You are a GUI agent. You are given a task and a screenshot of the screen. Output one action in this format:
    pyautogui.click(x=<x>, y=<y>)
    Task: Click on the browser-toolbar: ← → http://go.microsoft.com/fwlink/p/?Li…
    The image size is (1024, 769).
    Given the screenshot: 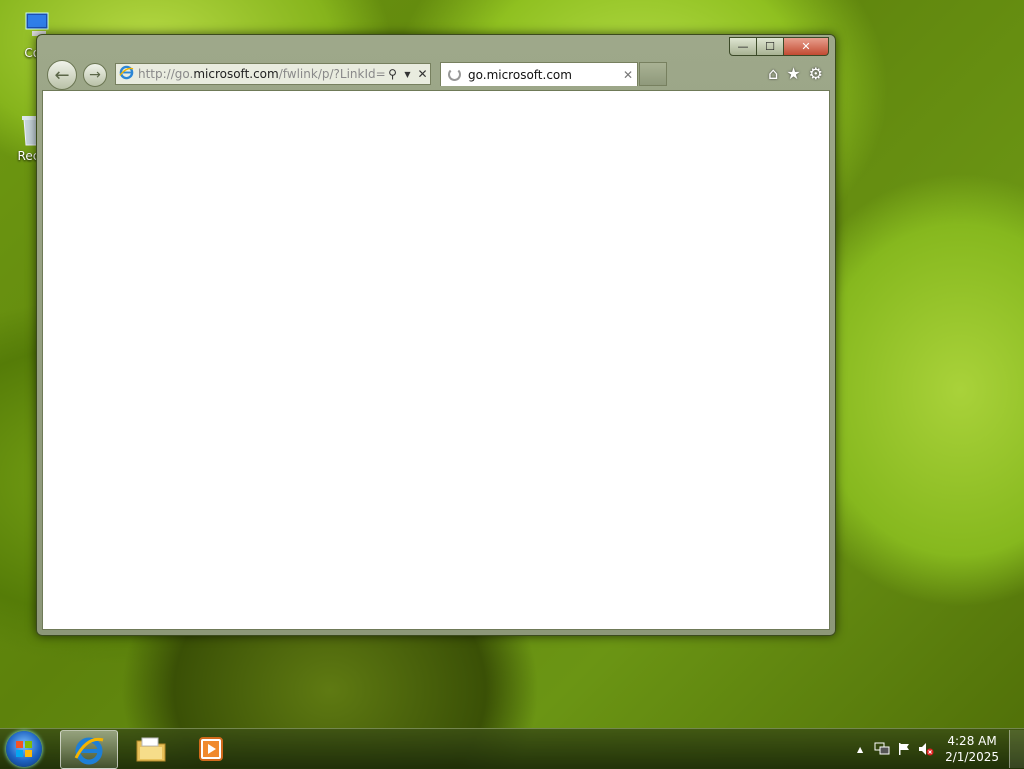 What is the action you would take?
    pyautogui.click(x=436, y=74)
    